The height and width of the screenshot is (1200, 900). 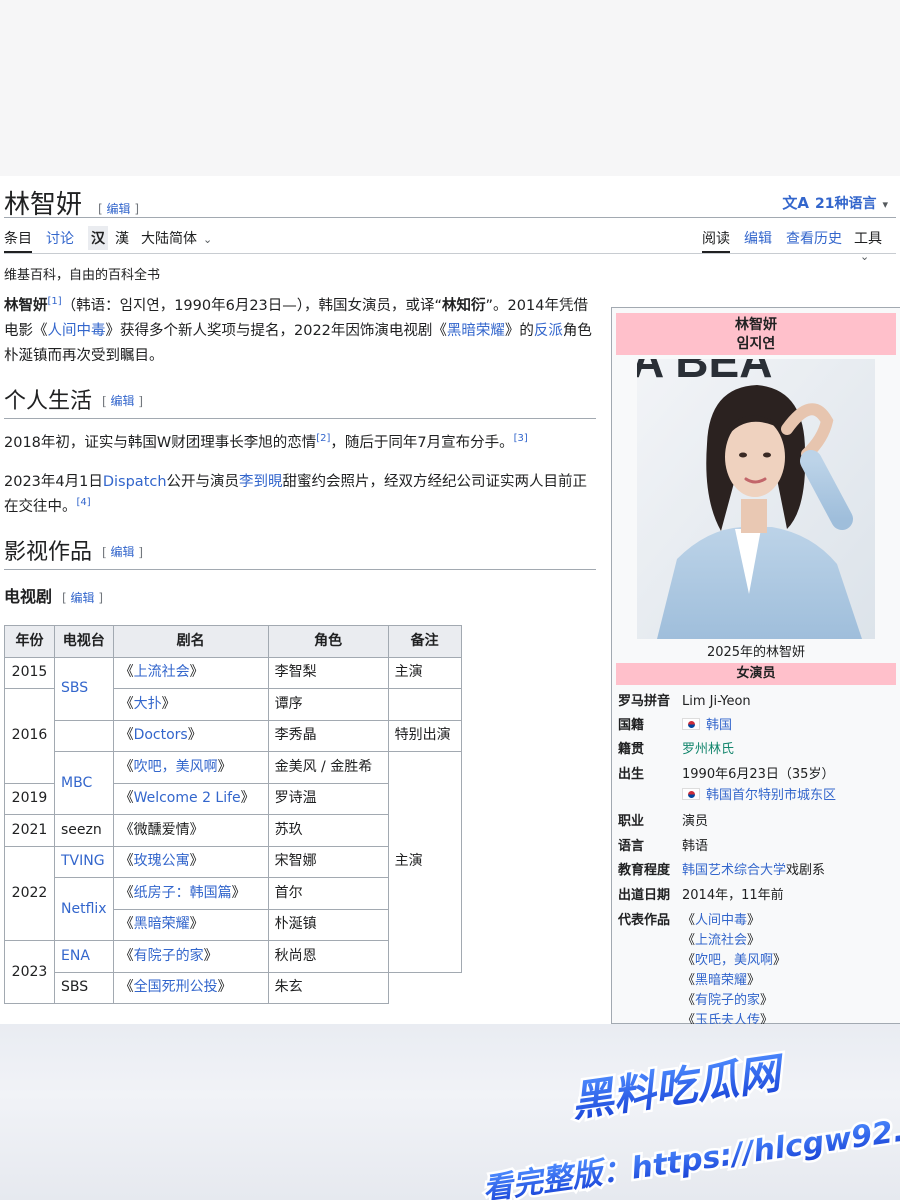 What do you see at coordinates (675, 725) in the screenshot?
I see `infobox-row-nationality: 国籍 韩国` at bounding box center [675, 725].